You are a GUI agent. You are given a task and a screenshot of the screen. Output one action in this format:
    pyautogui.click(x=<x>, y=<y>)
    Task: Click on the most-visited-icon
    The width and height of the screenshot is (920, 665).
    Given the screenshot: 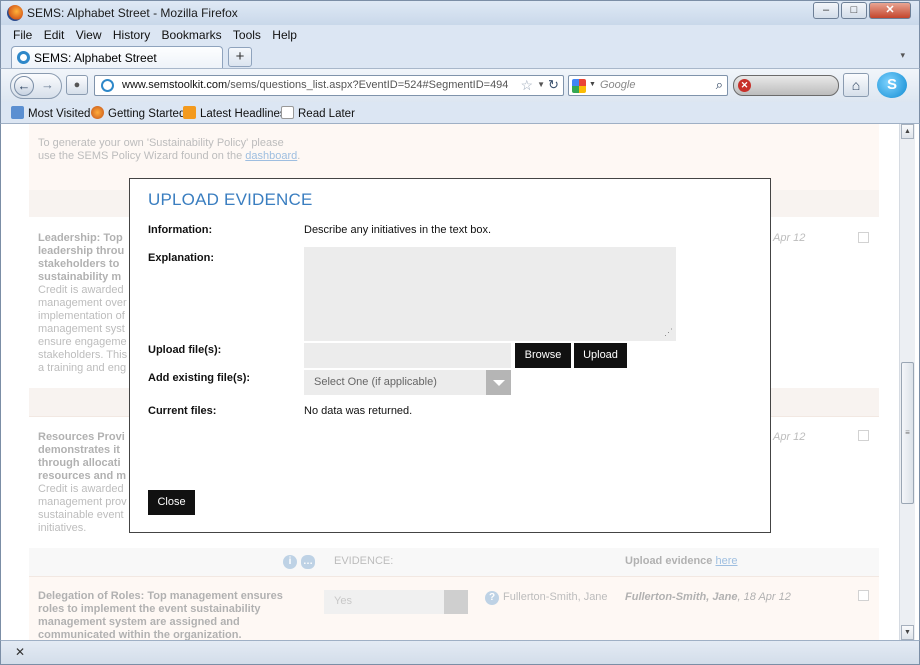 What is the action you would take?
    pyautogui.click(x=17, y=112)
    